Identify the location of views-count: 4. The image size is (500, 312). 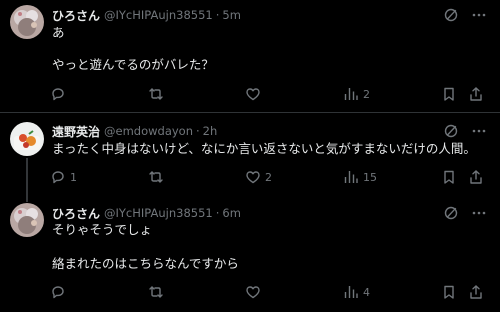
(366, 292).